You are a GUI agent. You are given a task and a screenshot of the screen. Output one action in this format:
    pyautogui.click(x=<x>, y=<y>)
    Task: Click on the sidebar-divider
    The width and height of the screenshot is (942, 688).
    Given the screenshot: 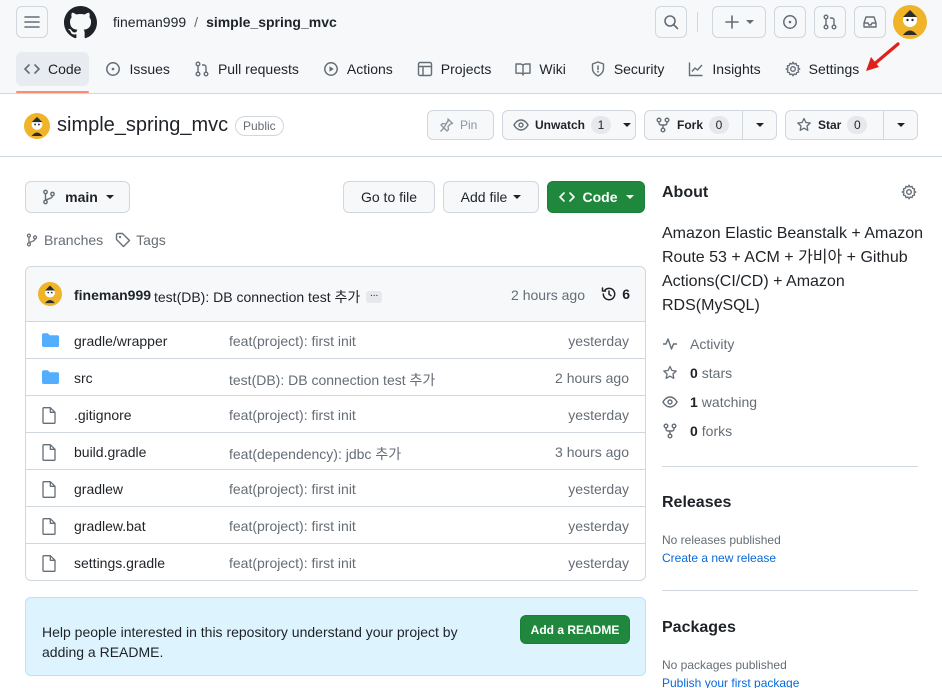 What is the action you would take?
    pyautogui.click(x=790, y=466)
    